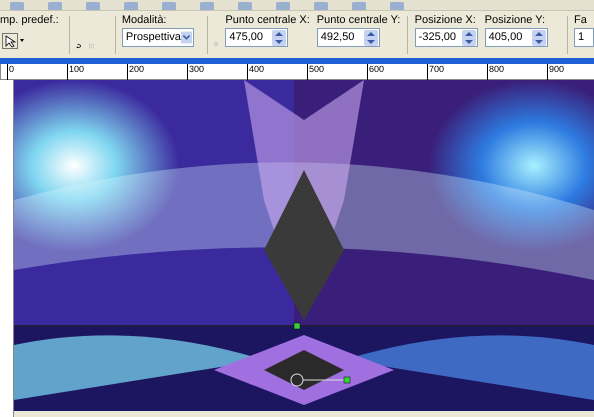 The image size is (594, 417). Describe the element at coordinates (556, 70) in the screenshot. I see `ruler-label: 900` at that location.